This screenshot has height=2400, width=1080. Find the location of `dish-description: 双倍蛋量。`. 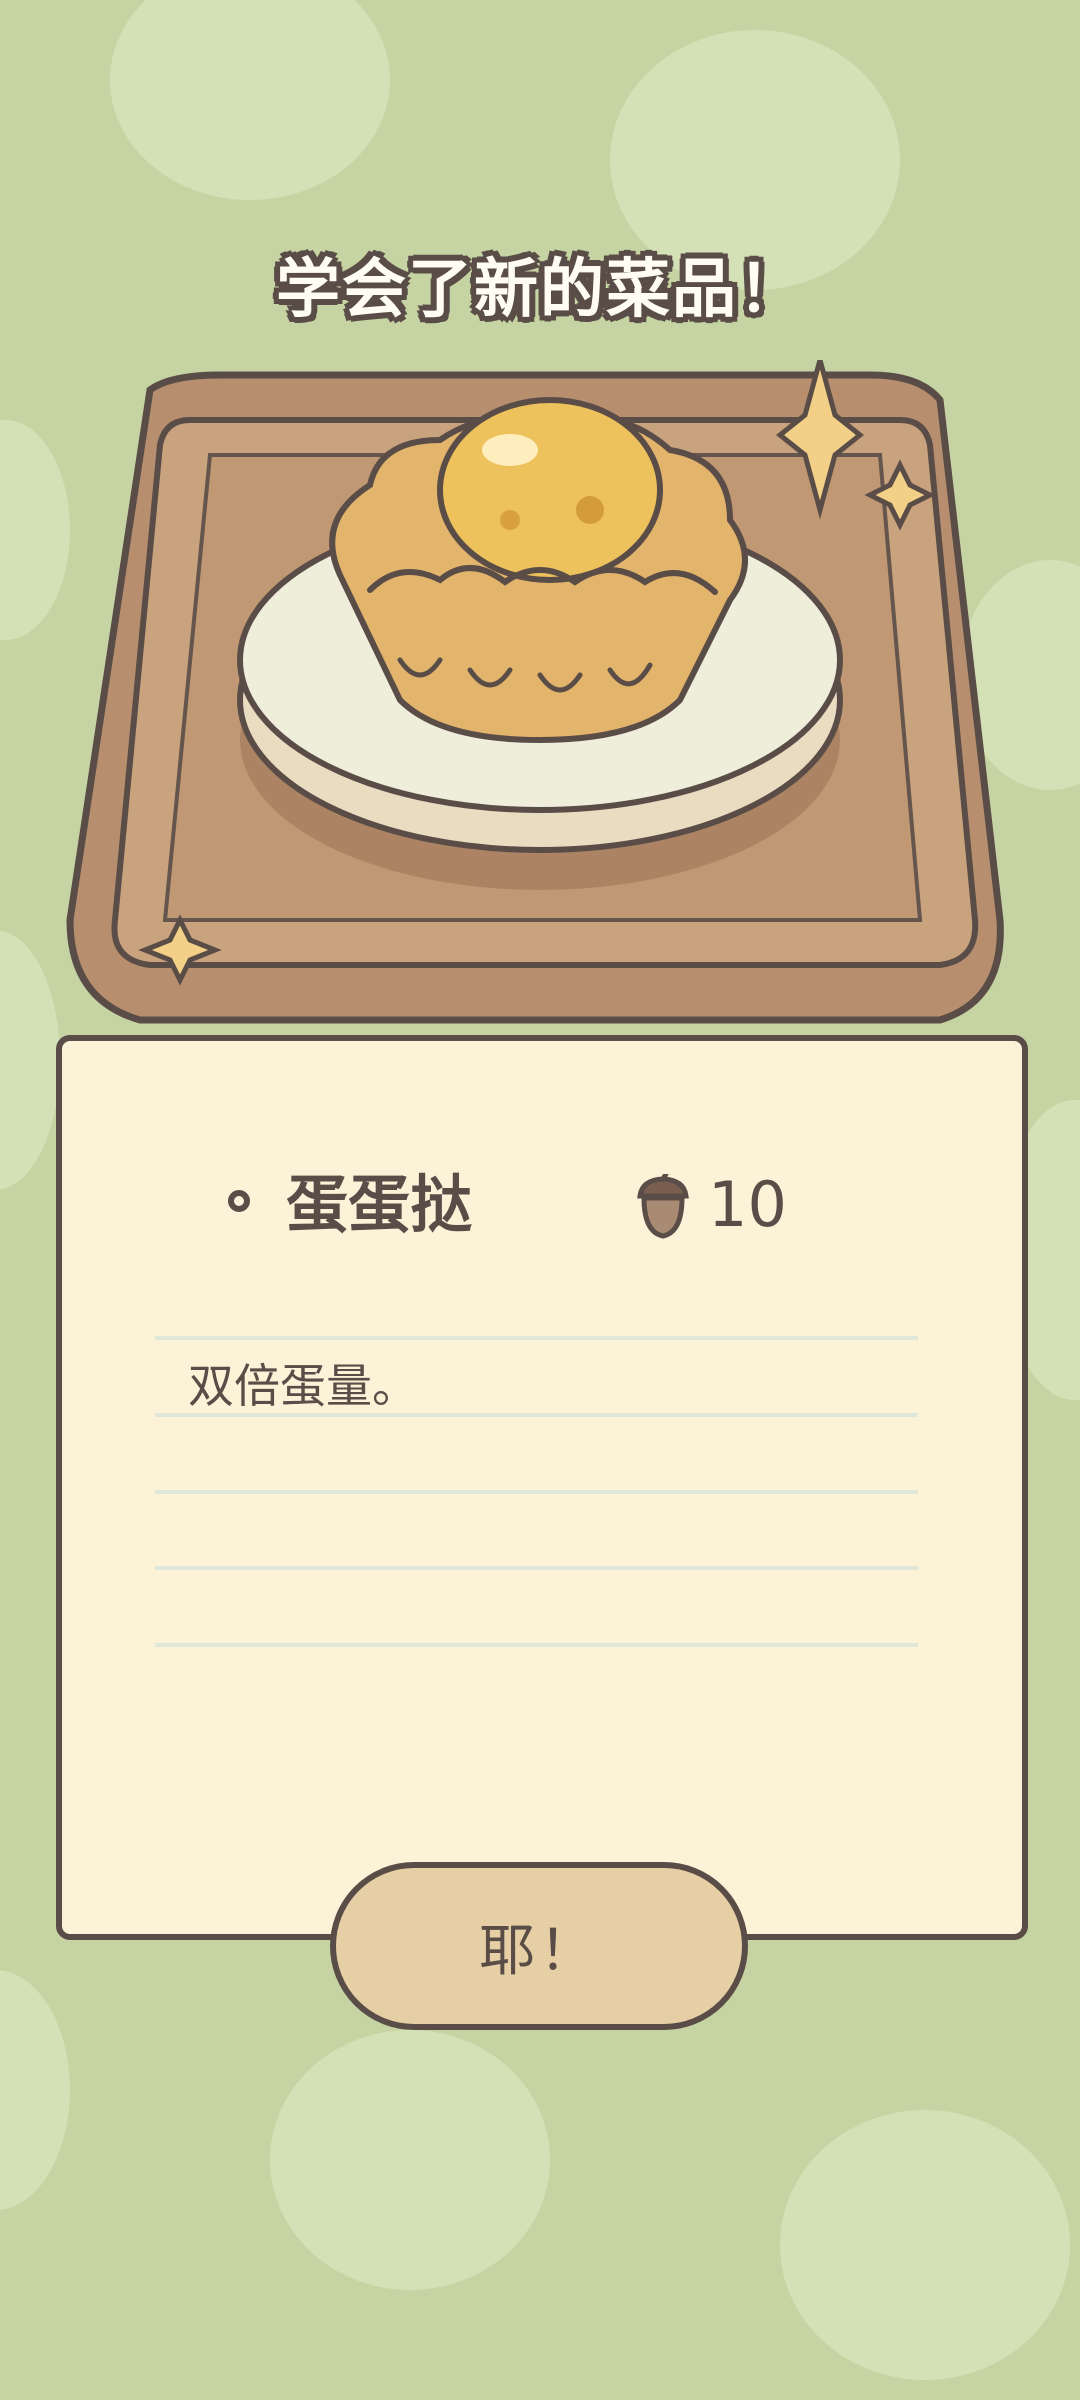

dish-description: 双倍蛋量。 is located at coordinates (303, 1386).